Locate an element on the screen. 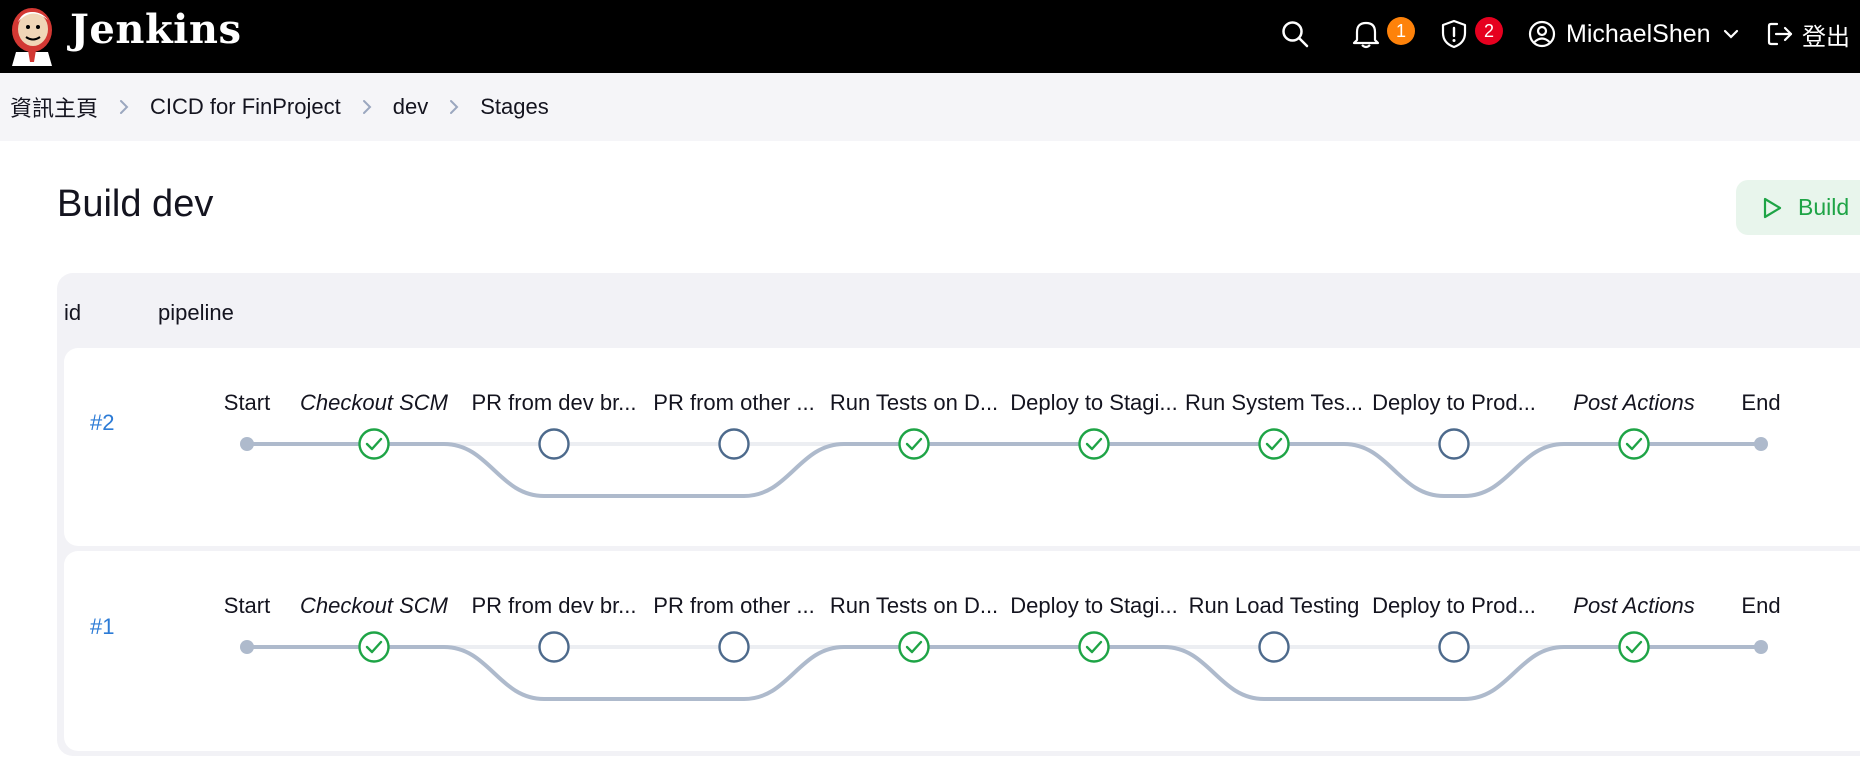  logout-label: 登出 is located at coordinates (1826, 37).